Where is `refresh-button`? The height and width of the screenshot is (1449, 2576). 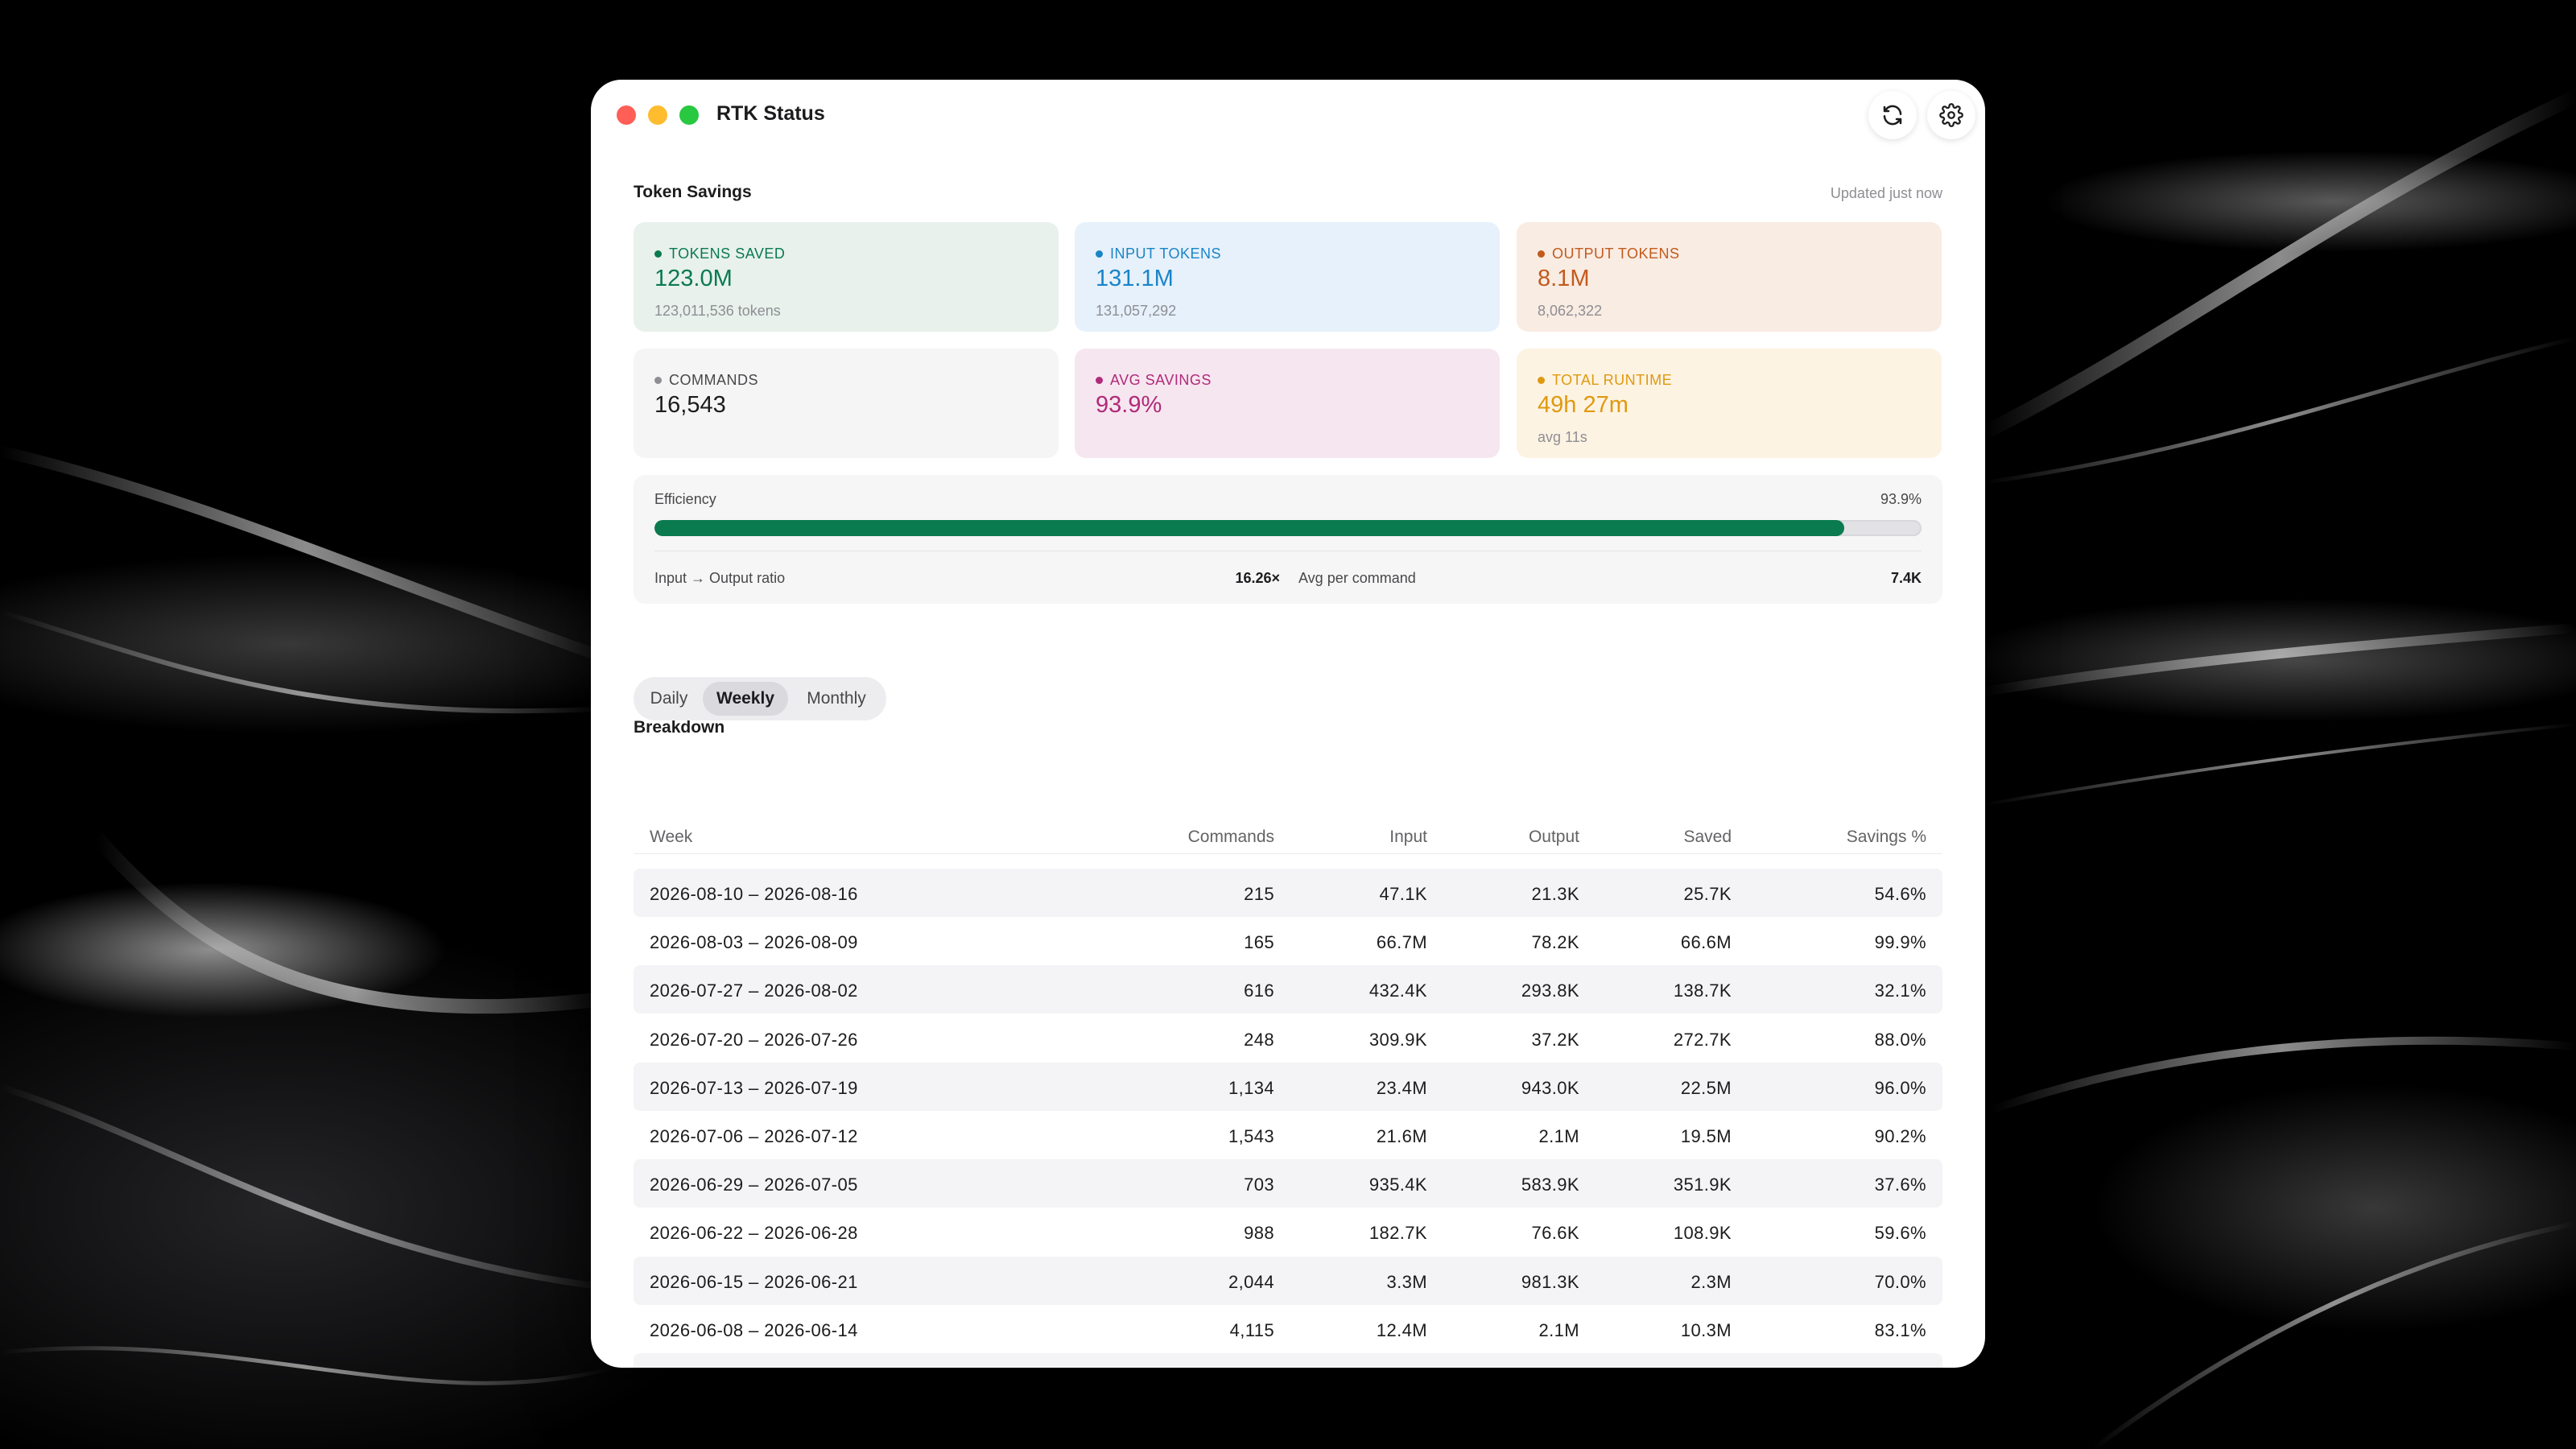 refresh-button is located at coordinates (1892, 115).